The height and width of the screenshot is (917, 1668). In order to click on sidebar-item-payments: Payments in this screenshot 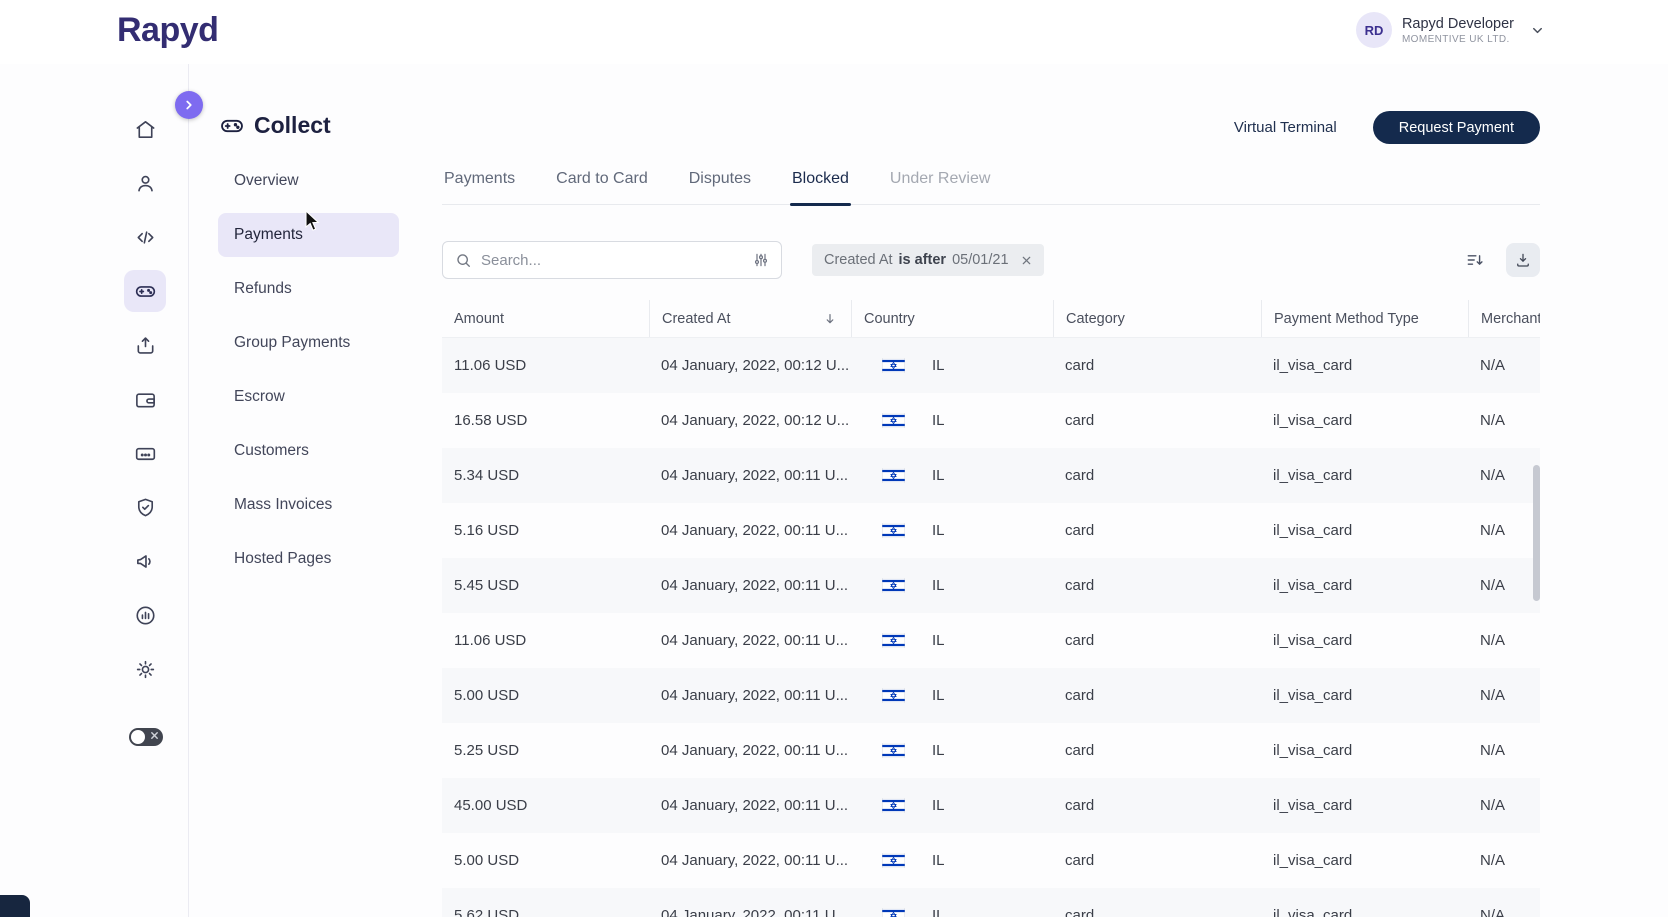, I will do `click(308, 235)`.